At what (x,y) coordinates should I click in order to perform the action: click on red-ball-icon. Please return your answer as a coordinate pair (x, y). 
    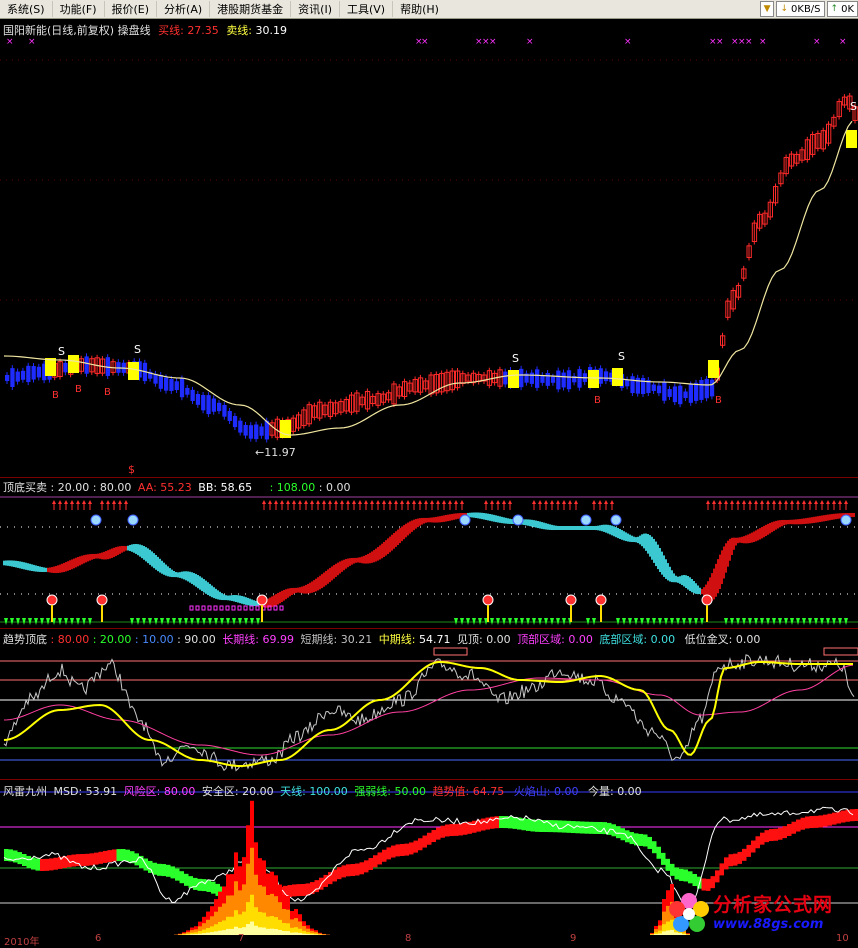
    Looking at the image, I should click on (52, 600).